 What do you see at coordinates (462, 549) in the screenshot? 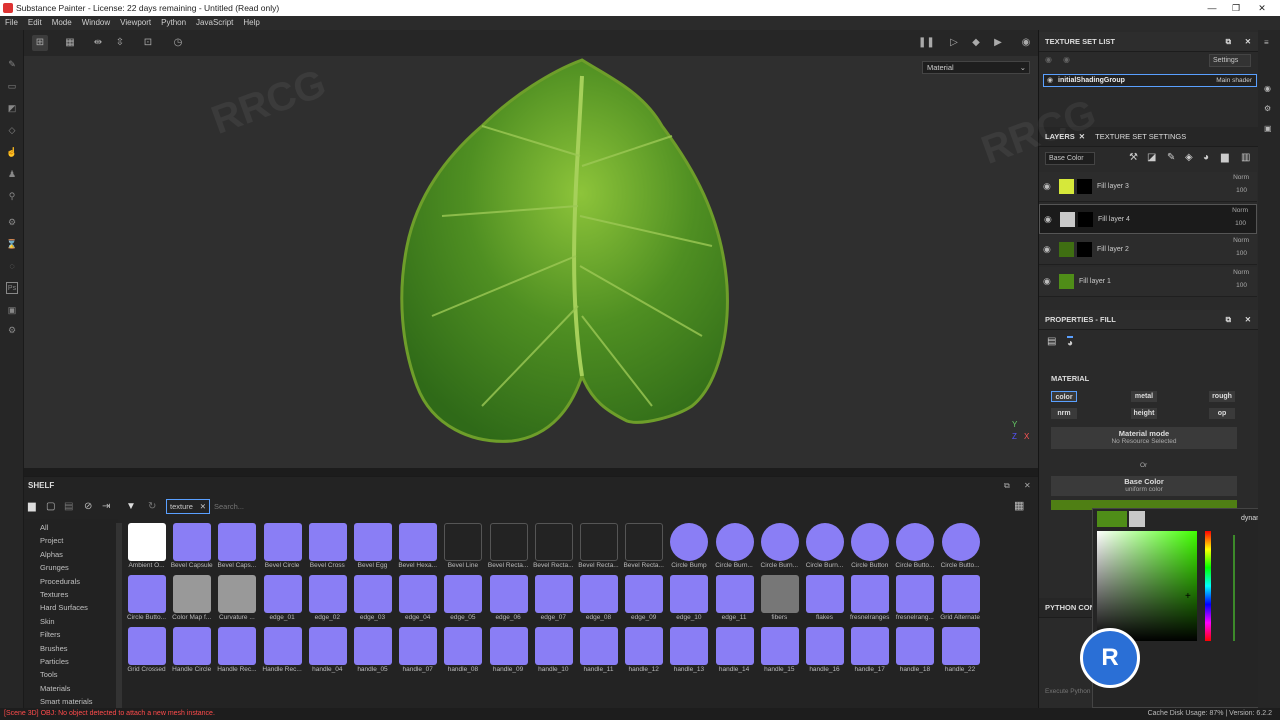
I see `shelf-item: Bevel Line` at bounding box center [462, 549].